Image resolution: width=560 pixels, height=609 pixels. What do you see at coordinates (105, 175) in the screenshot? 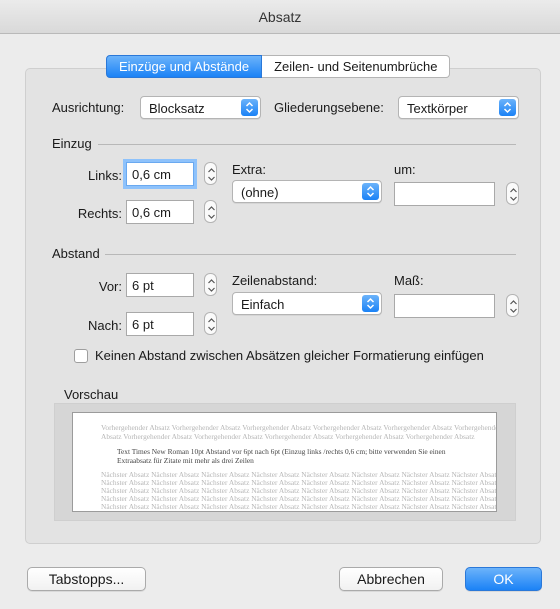
I see `indent-left-label: Links:` at bounding box center [105, 175].